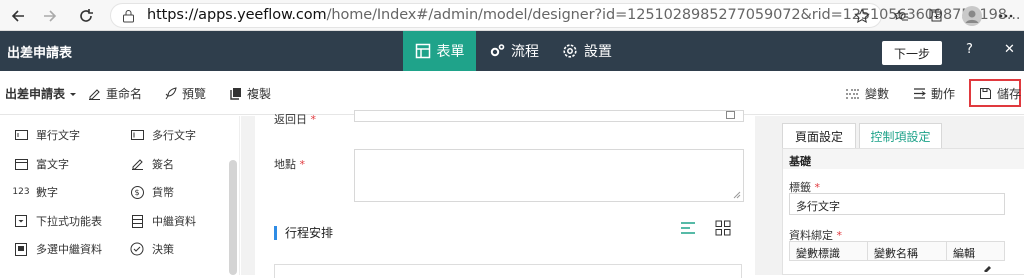 This screenshot has height=278, width=1024. What do you see at coordinates (21, 164) in the screenshot?
I see `rich-text-icon` at bounding box center [21, 164].